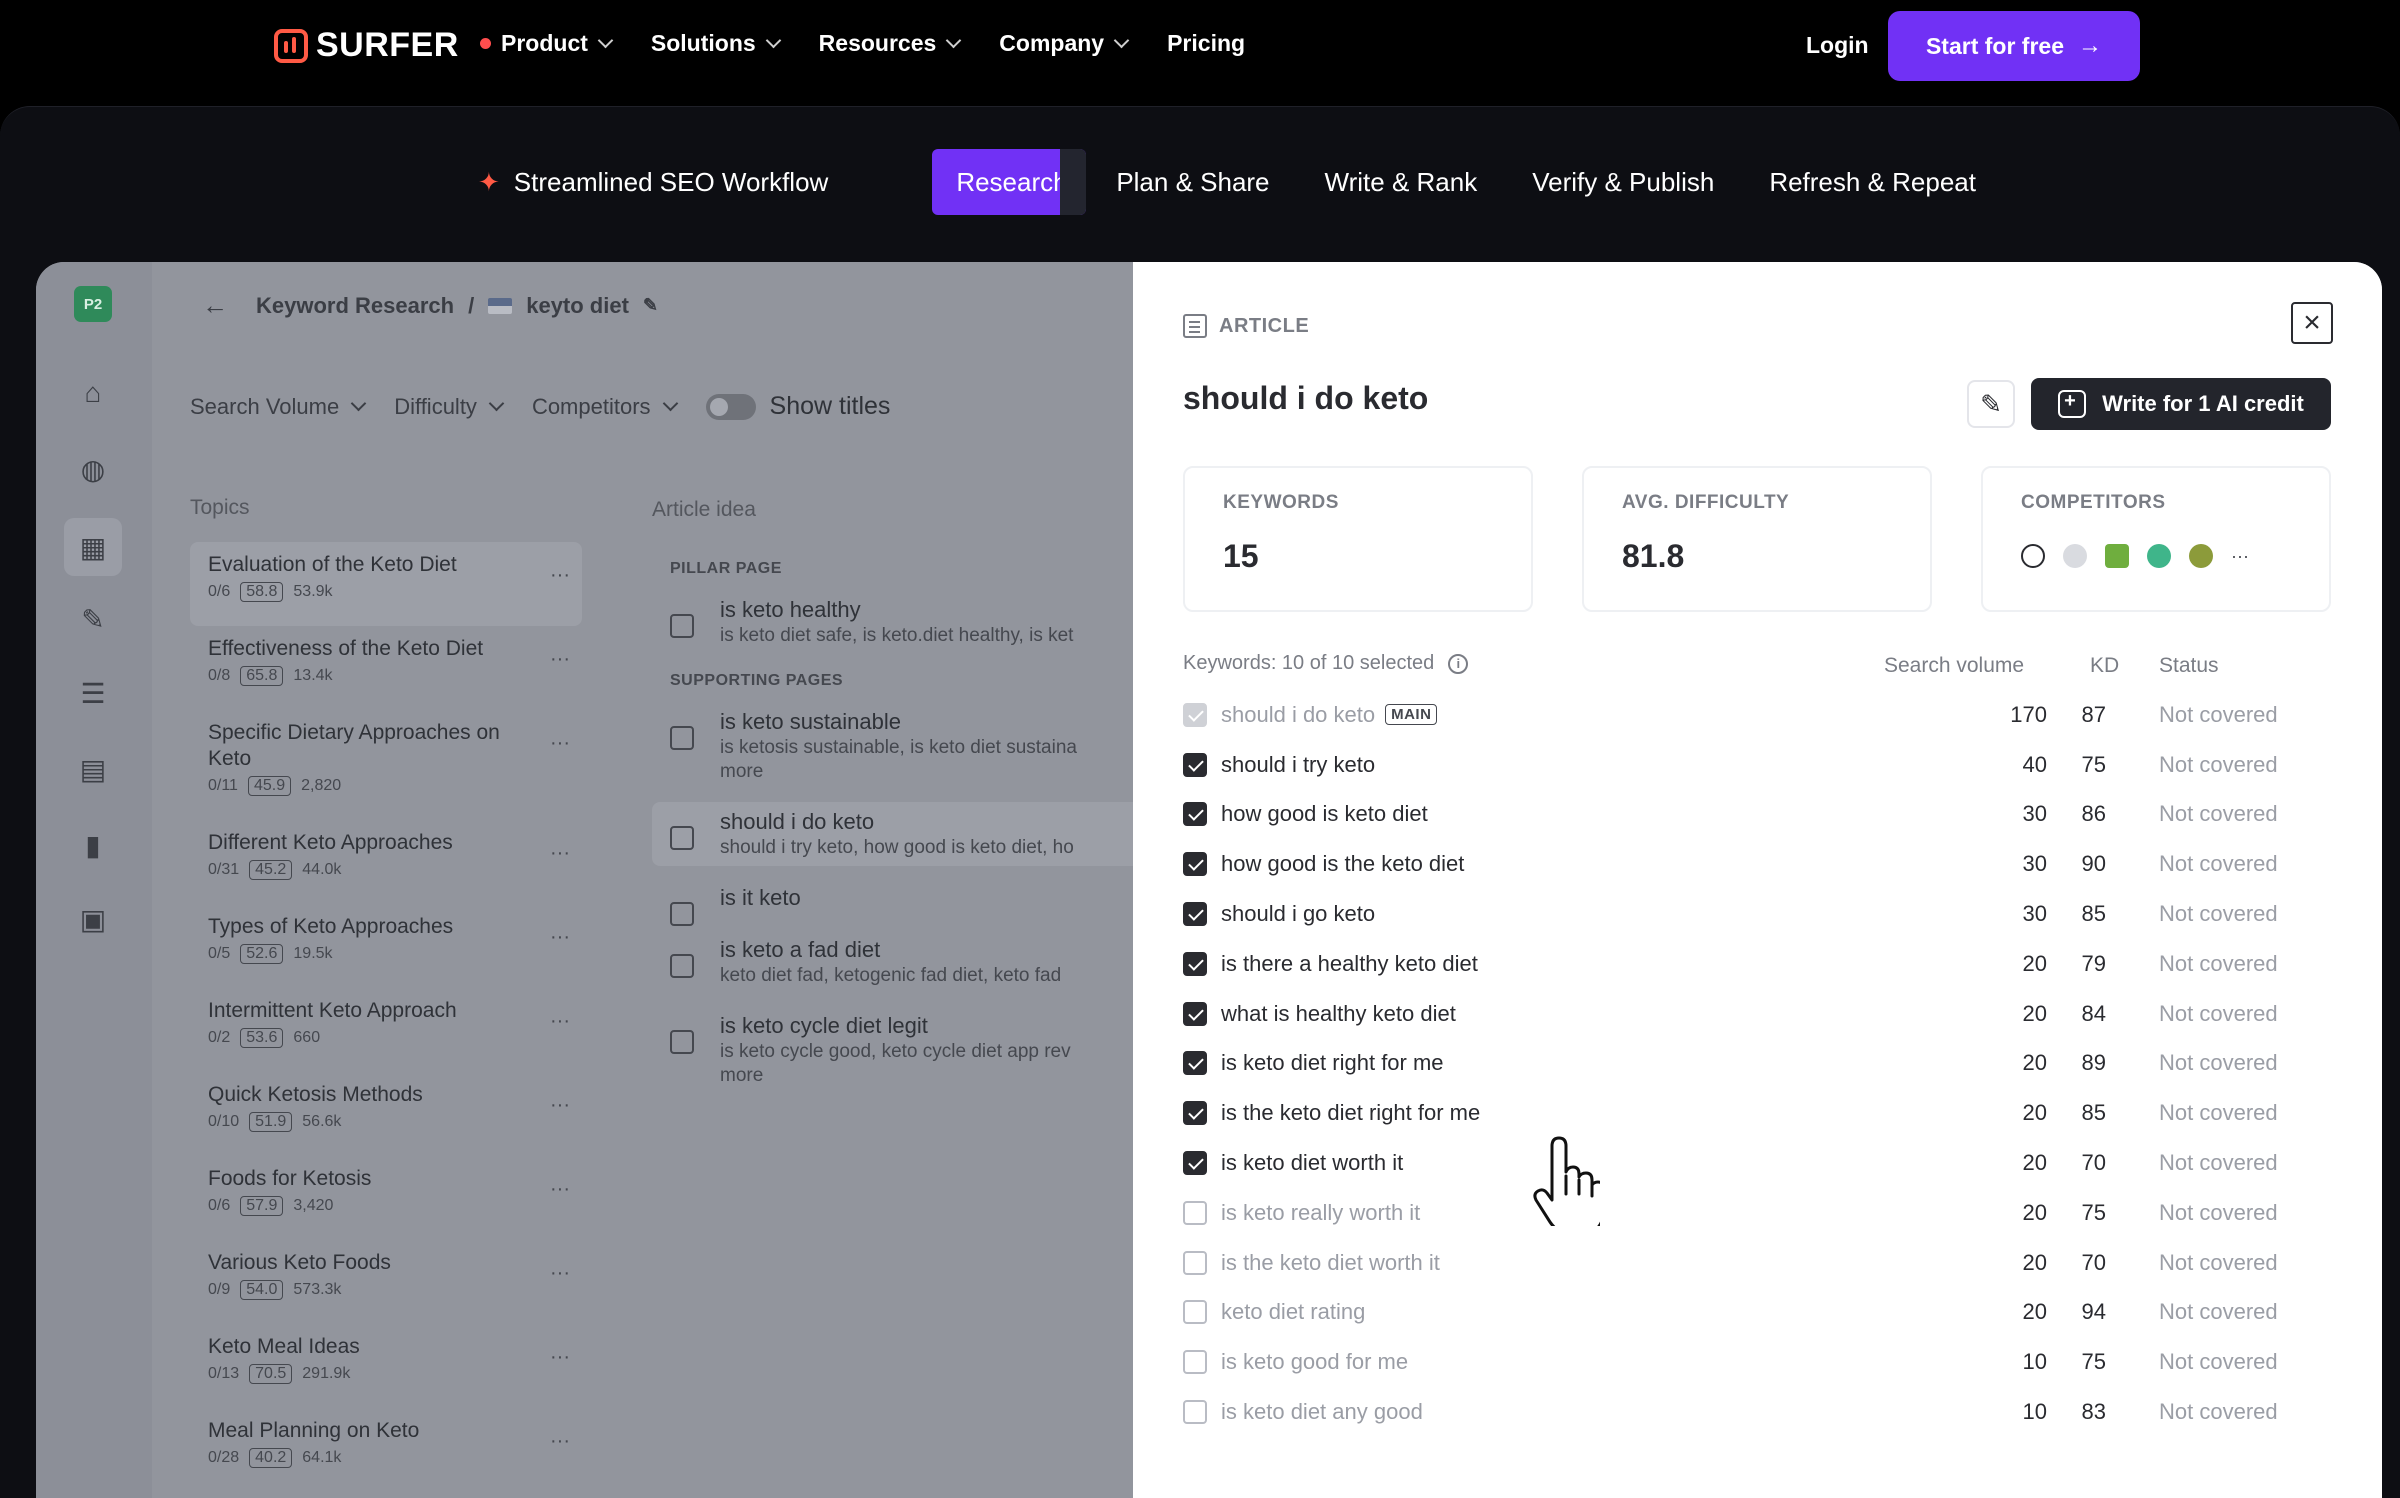 This screenshot has width=2400, height=1498. Describe the element at coordinates (2075, 556) in the screenshot. I see `competitor-person-icon` at that location.